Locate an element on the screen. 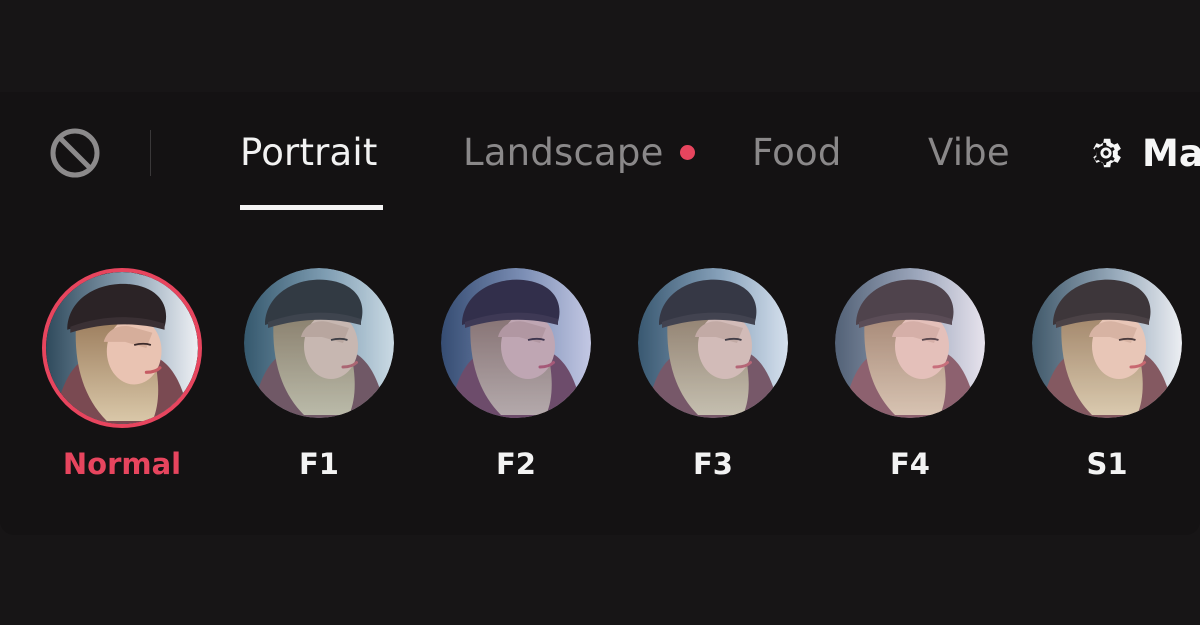 This screenshot has height=625, width=1200. tab-portrait: Portrait is located at coordinates (309, 153).